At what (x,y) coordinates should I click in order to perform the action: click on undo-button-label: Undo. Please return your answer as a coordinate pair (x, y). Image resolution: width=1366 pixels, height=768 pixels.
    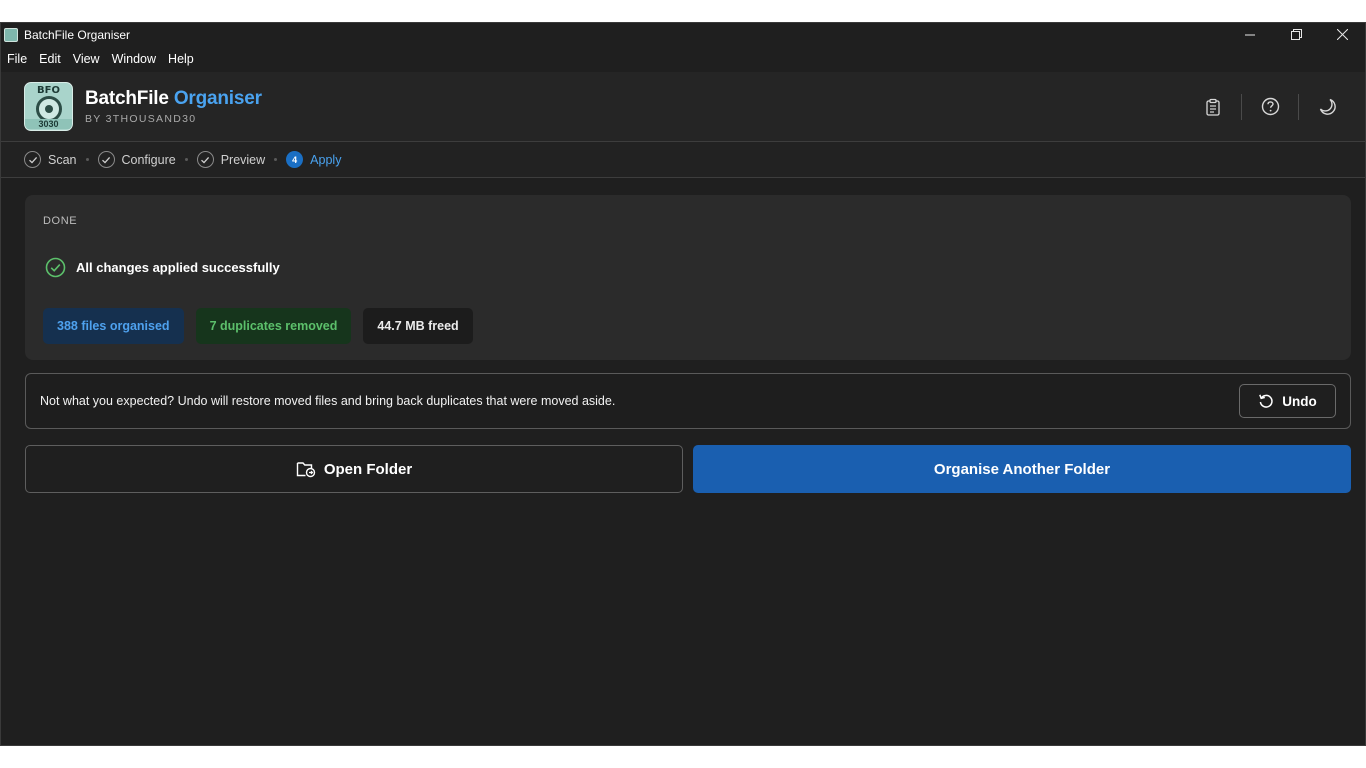
    Looking at the image, I should click on (1299, 401).